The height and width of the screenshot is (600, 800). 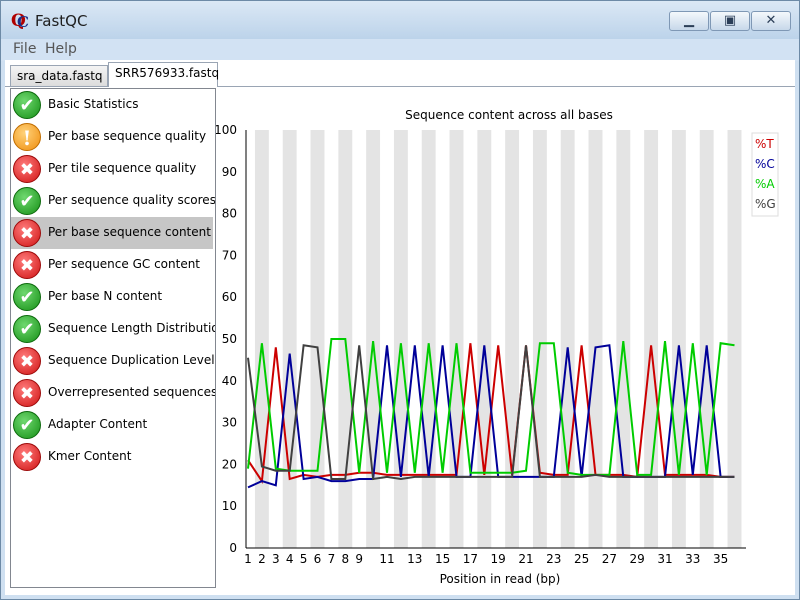 What do you see at coordinates (771, 21) in the screenshot?
I see `close-button: ✕` at bounding box center [771, 21].